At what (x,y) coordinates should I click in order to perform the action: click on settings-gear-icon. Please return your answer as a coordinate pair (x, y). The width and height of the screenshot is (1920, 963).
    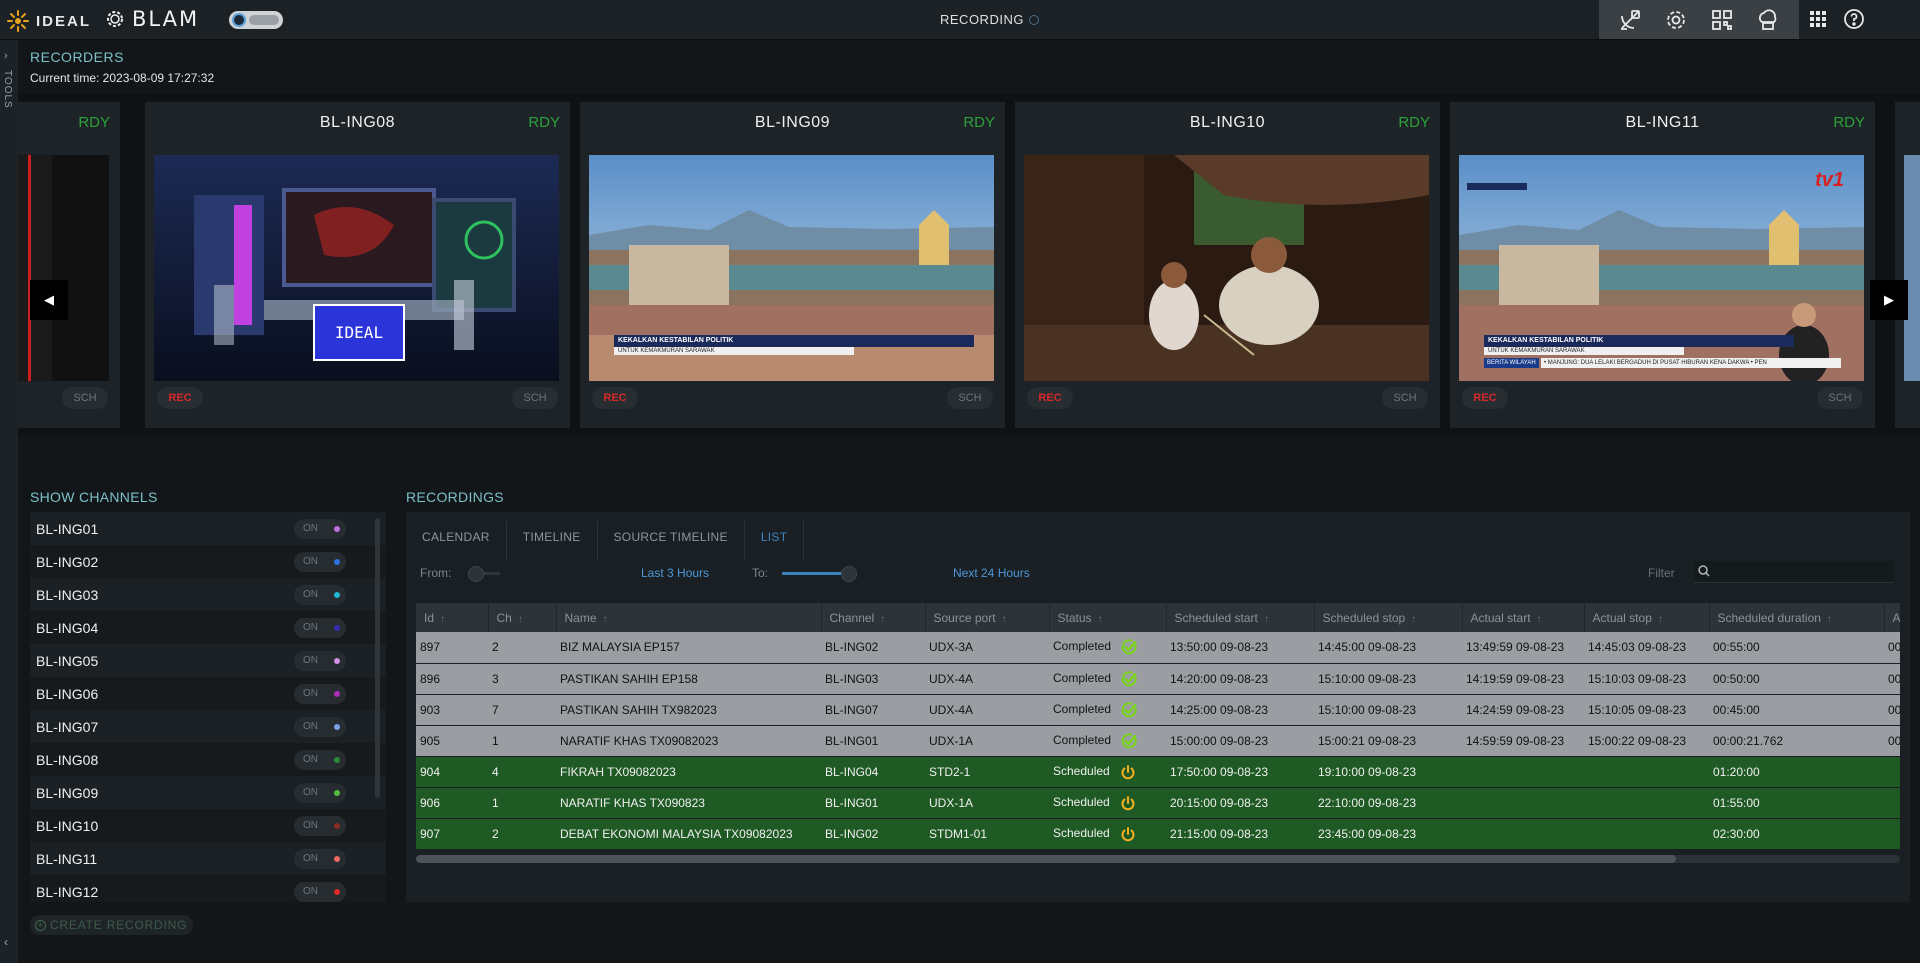
    Looking at the image, I should click on (1676, 20).